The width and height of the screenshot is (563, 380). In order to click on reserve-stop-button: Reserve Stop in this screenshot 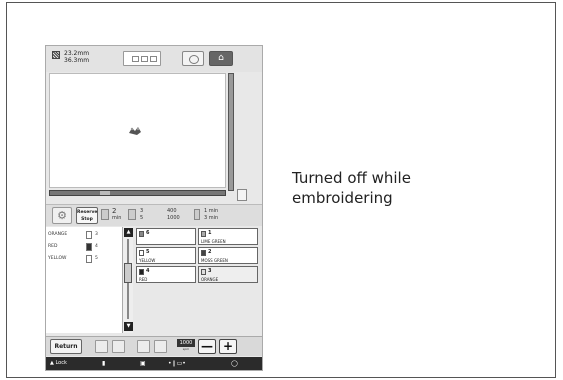, I will do `click(87, 215)`.